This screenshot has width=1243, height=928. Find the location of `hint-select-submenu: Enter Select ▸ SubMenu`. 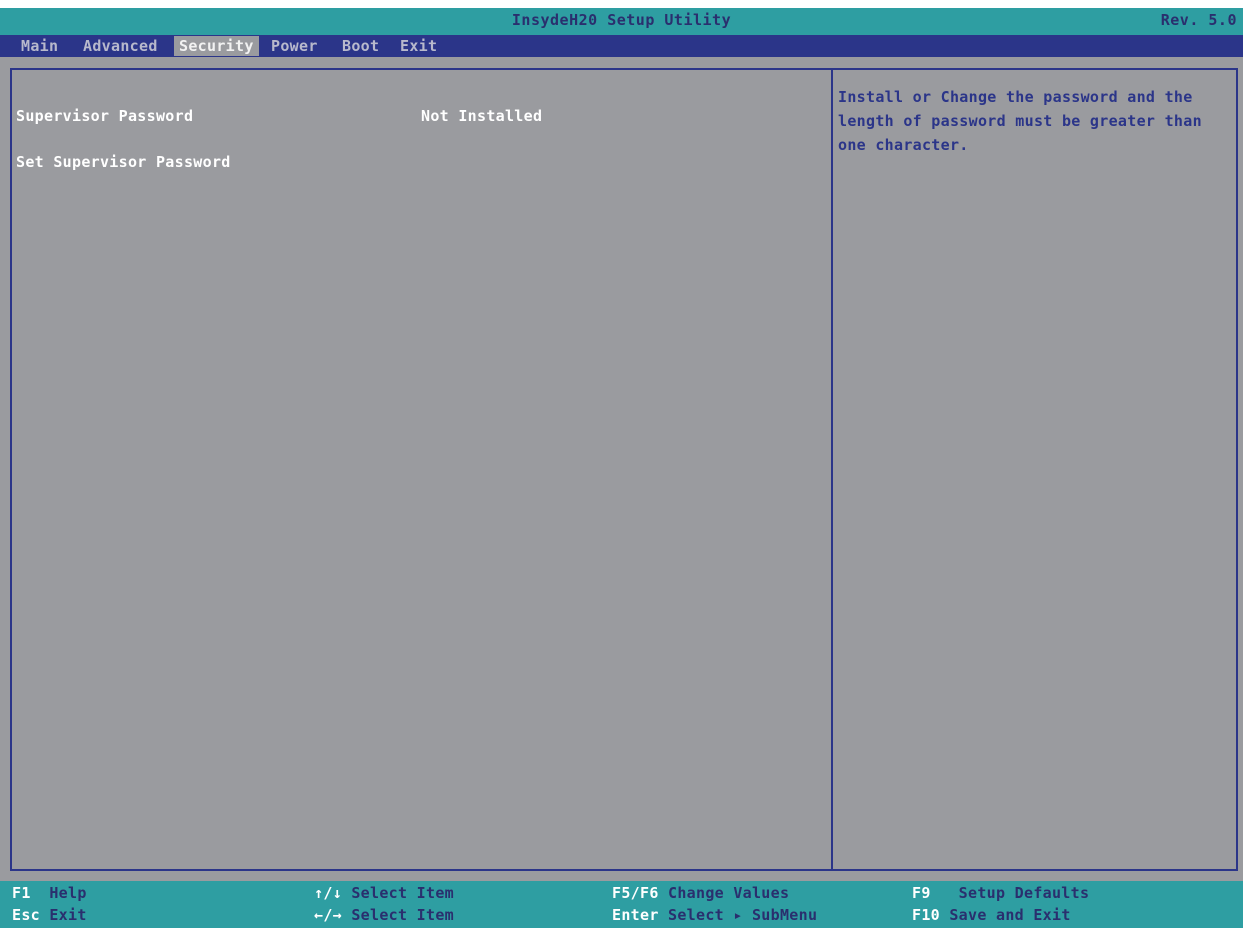

hint-select-submenu: Enter Select ▸ SubMenu is located at coordinates (714, 915).